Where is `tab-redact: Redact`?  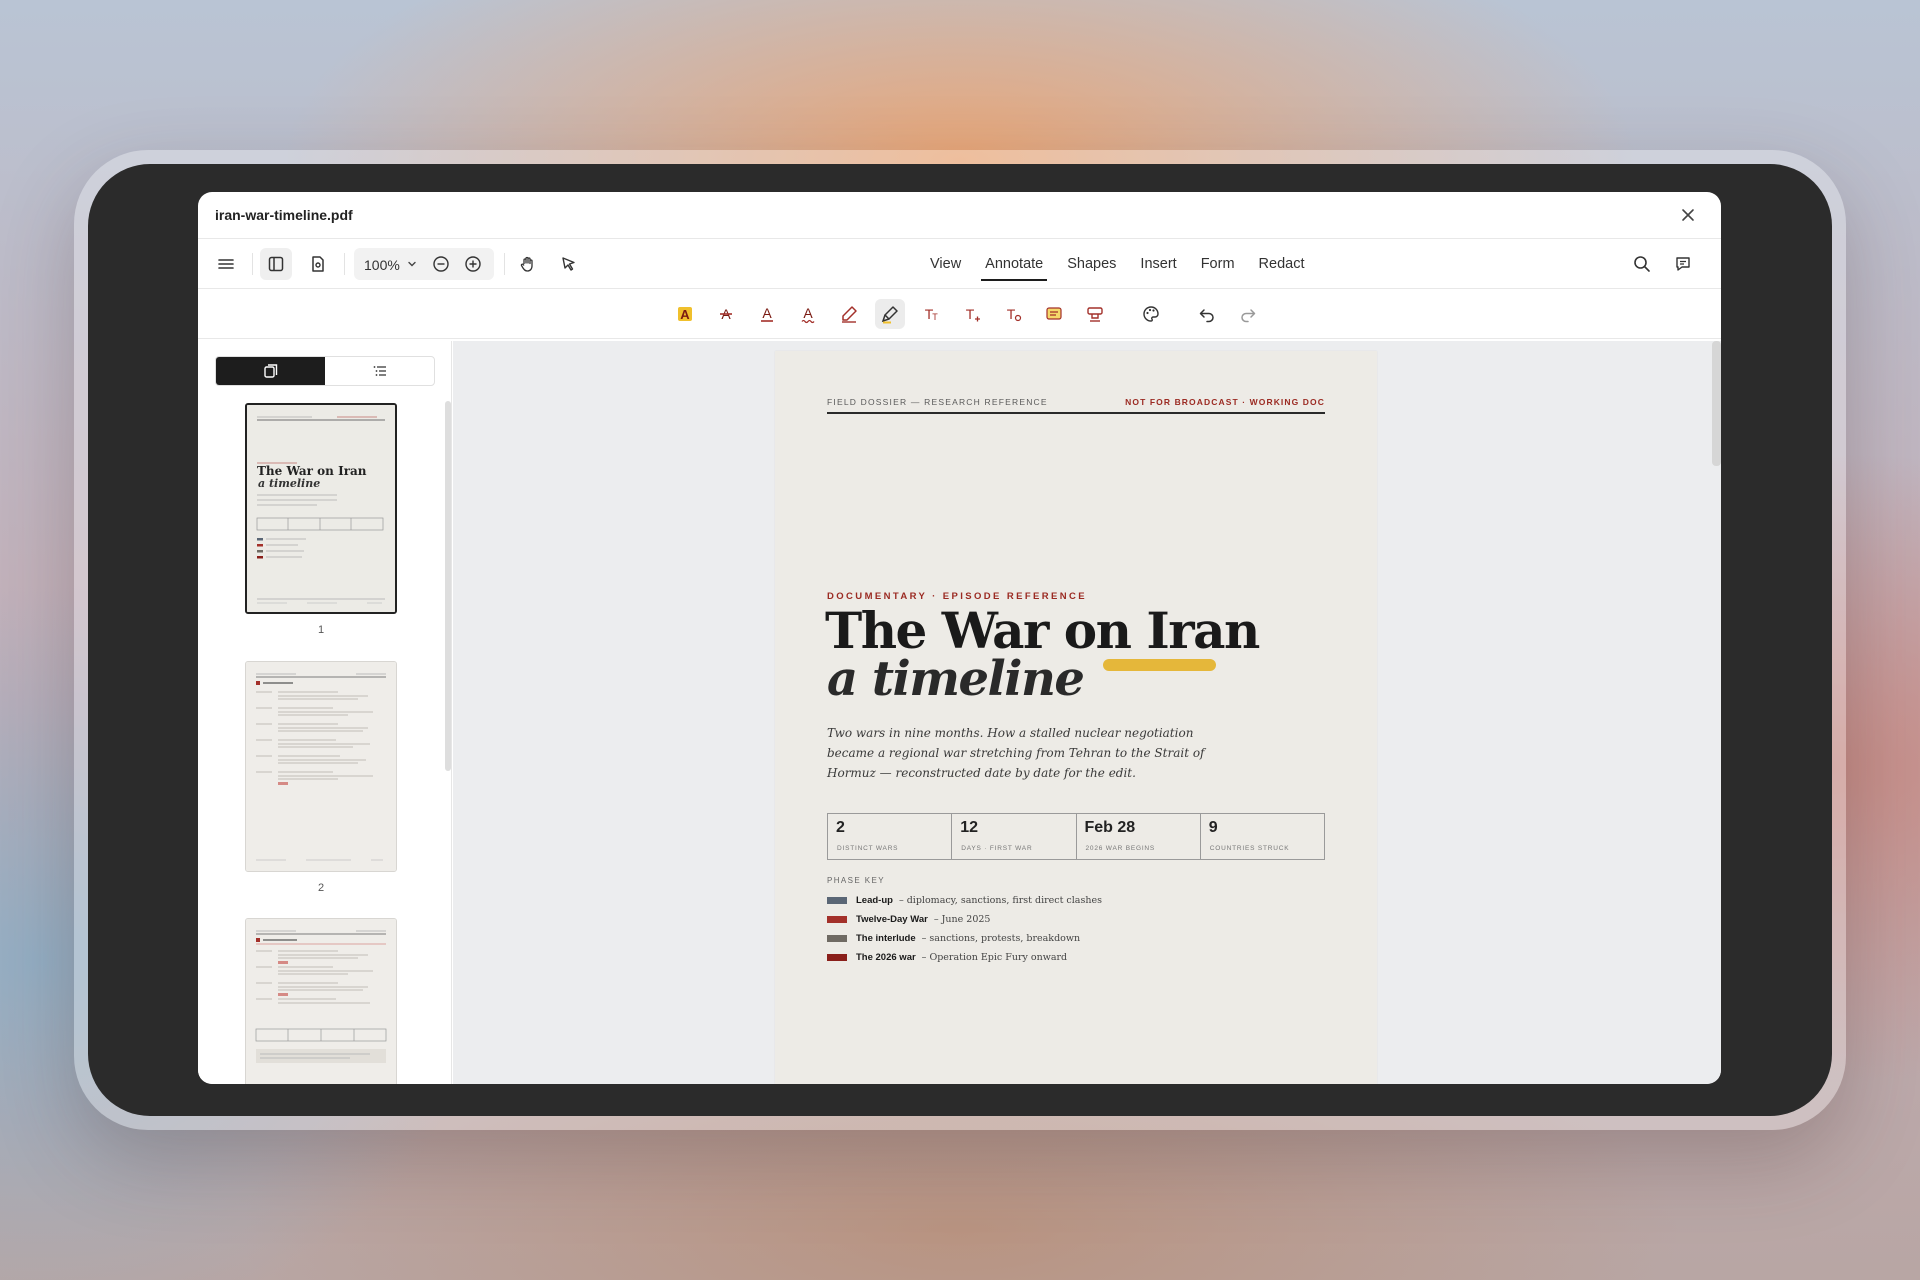 tab-redact: Redact is located at coordinates (1282, 264).